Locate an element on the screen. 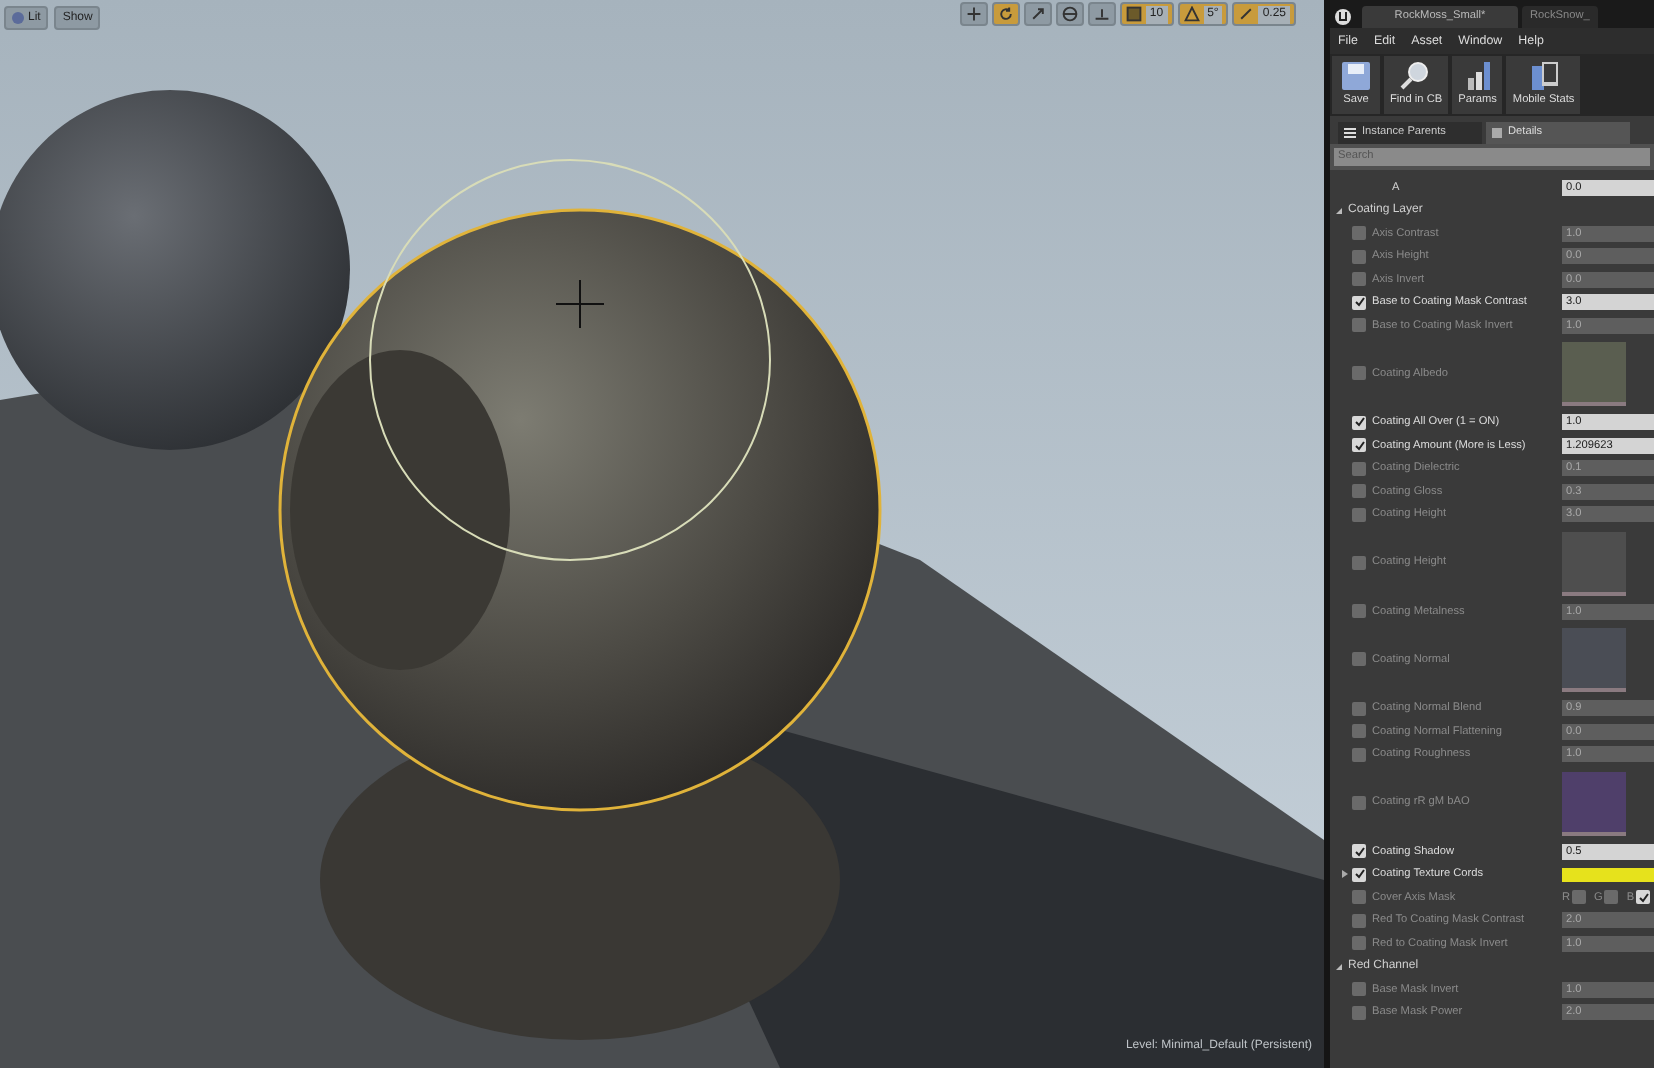  surface-snap-icon is located at coordinates (1101, 14).